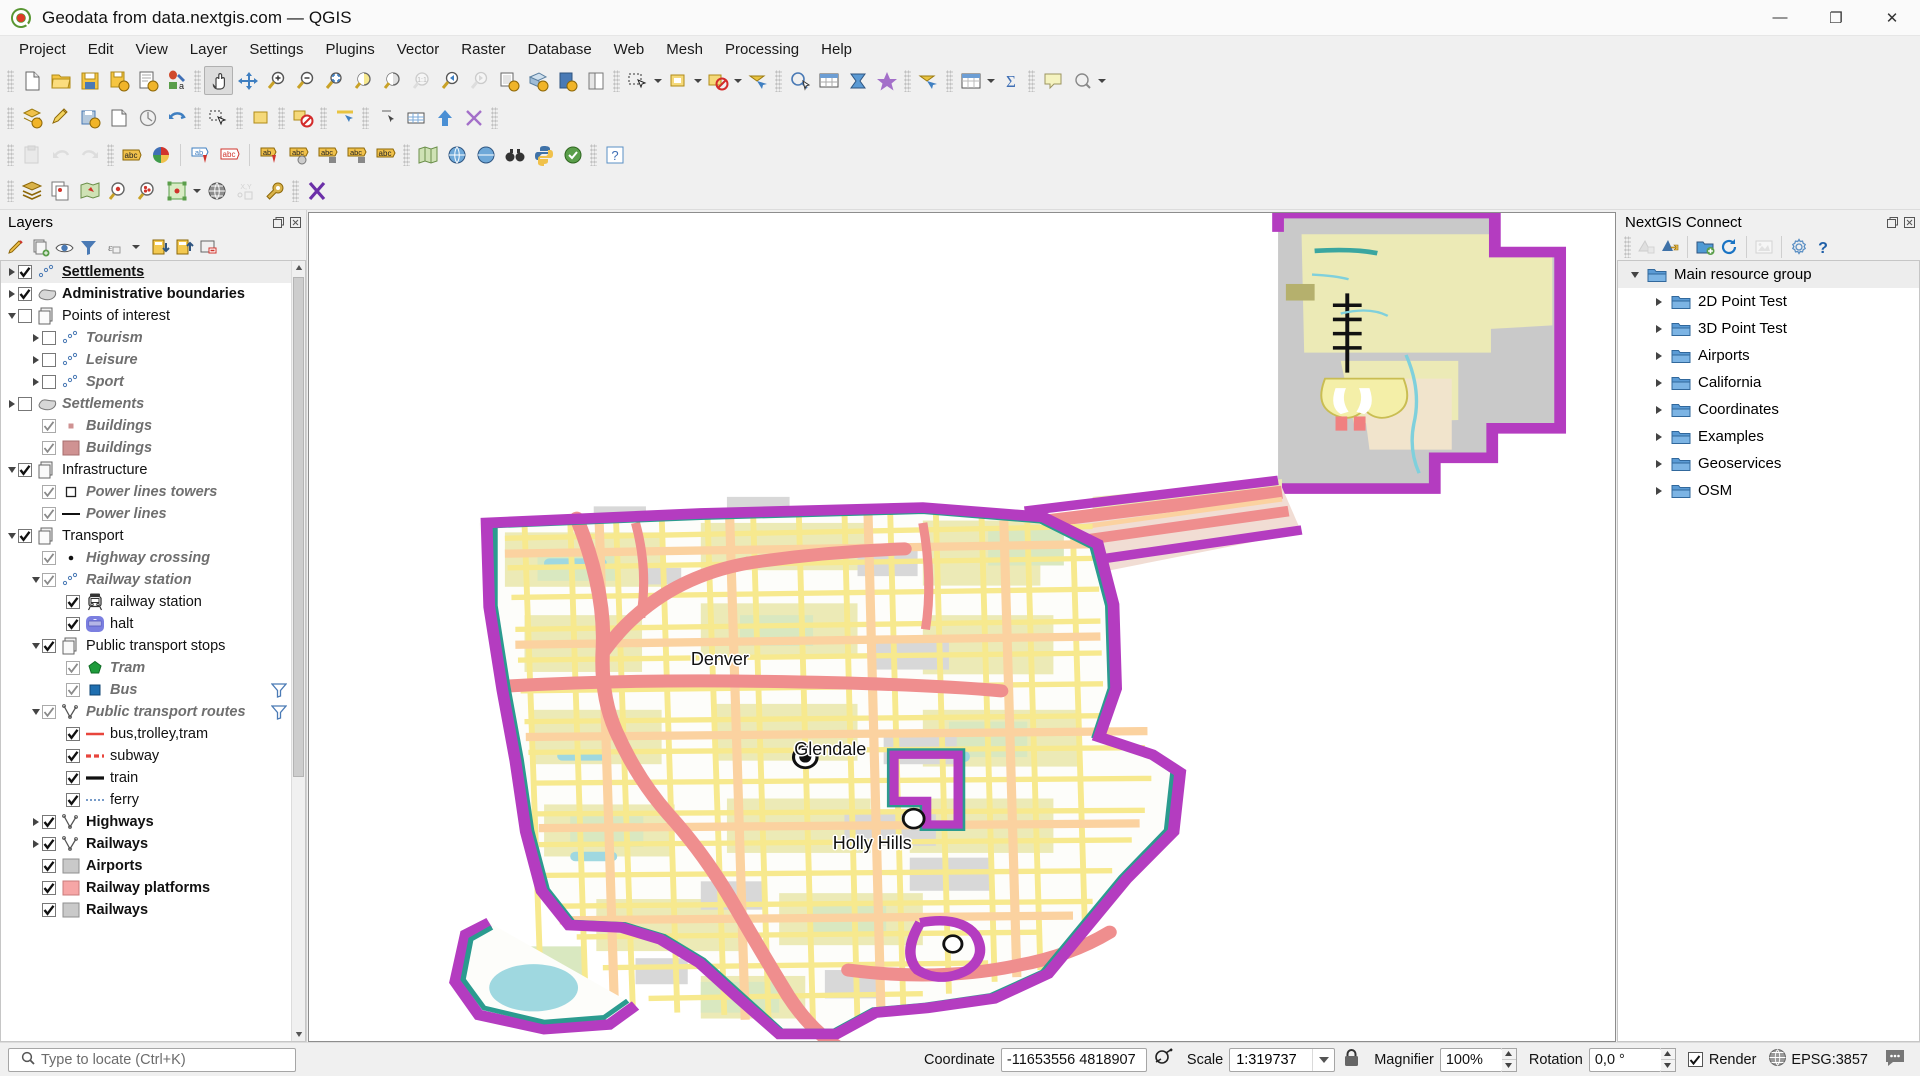 This screenshot has height=1076, width=1920. What do you see at coordinates (886, 80) in the screenshot?
I see `show-statistical-summary-icon` at bounding box center [886, 80].